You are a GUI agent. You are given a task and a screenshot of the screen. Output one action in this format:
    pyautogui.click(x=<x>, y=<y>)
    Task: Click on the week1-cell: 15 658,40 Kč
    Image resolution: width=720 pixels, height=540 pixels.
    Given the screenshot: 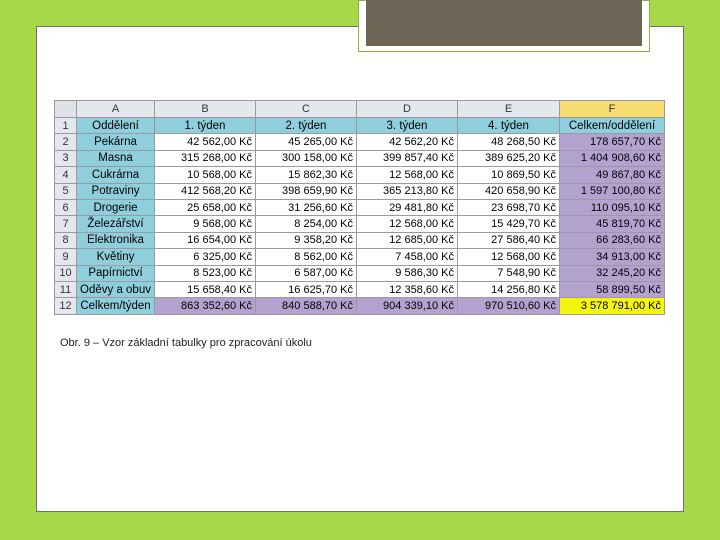 What is the action you would take?
    pyautogui.click(x=205, y=289)
    